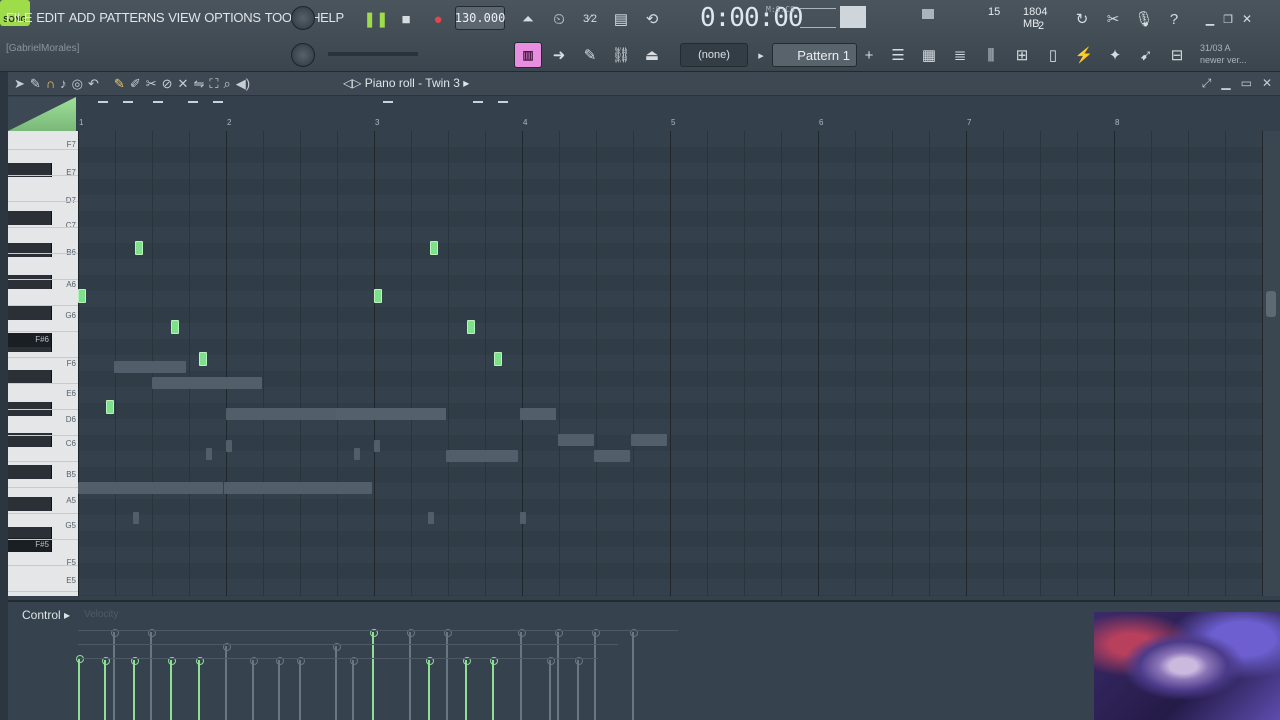 Image resolution: width=1280 pixels, height=720 pixels. Describe the element at coordinates (590, 19) in the screenshot. I see `countdown-icon: 3⁄2` at that location.